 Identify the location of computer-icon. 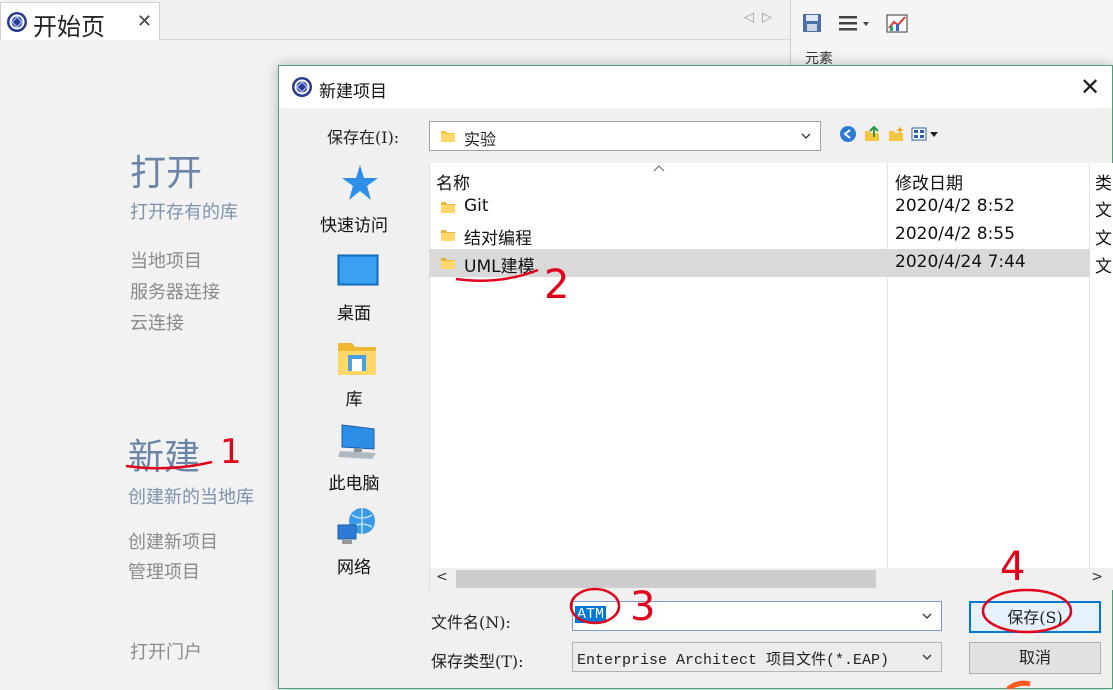
(357, 441).